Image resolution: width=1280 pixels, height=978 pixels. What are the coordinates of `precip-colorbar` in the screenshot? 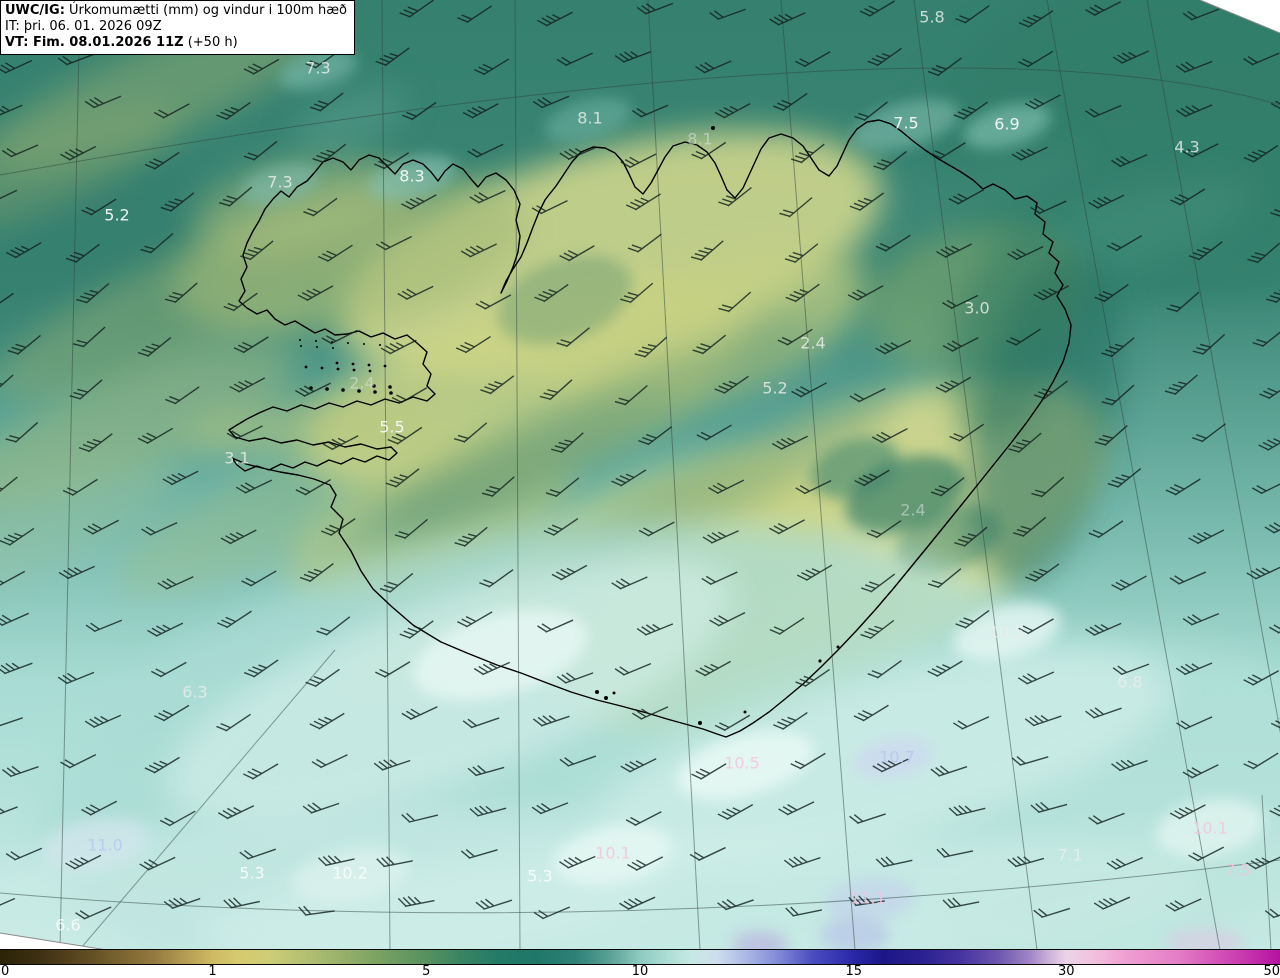 It's located at (640, 957).